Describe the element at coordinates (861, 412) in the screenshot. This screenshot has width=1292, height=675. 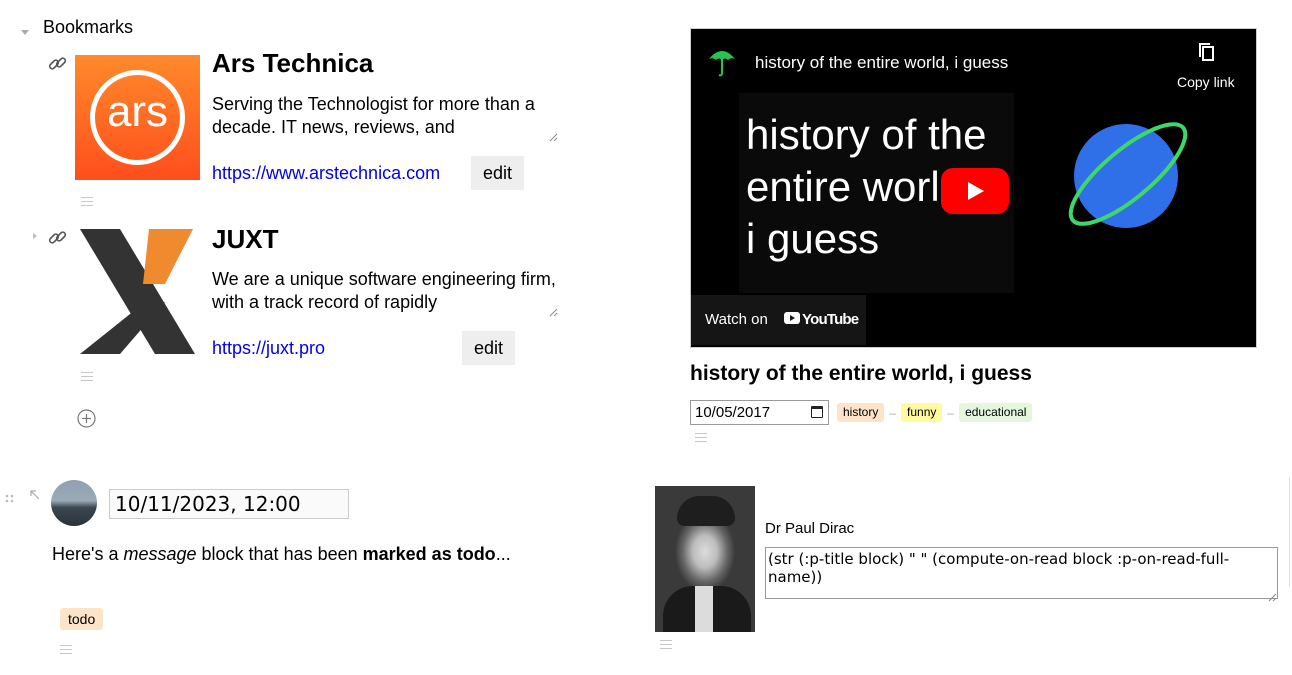
I see `tag-history: history` at that location.